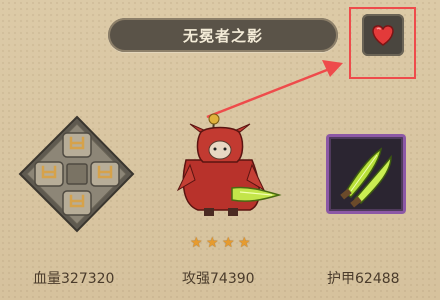 The image size is (440, 300). Describe the element at coordinates (363, 279) in the screenshot. I see `armor-stat: 护甲62488` at that location.